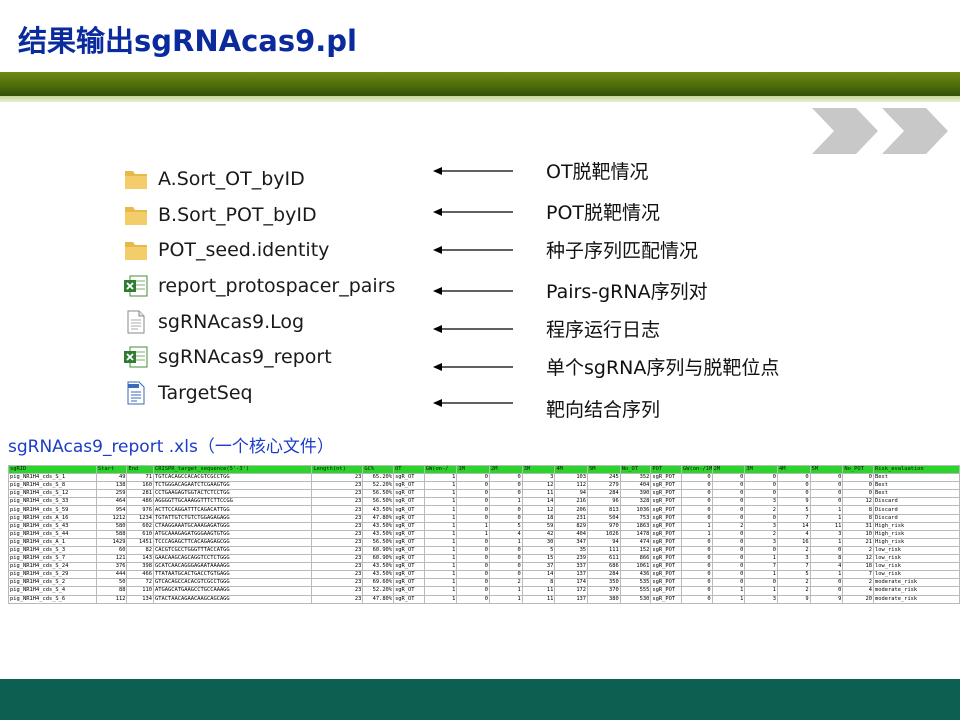  What do you see at coordinates (220, 215) in the screenshot?
I see `file-item: B.Sort_POT_byID` at bounding box center [220, 215].